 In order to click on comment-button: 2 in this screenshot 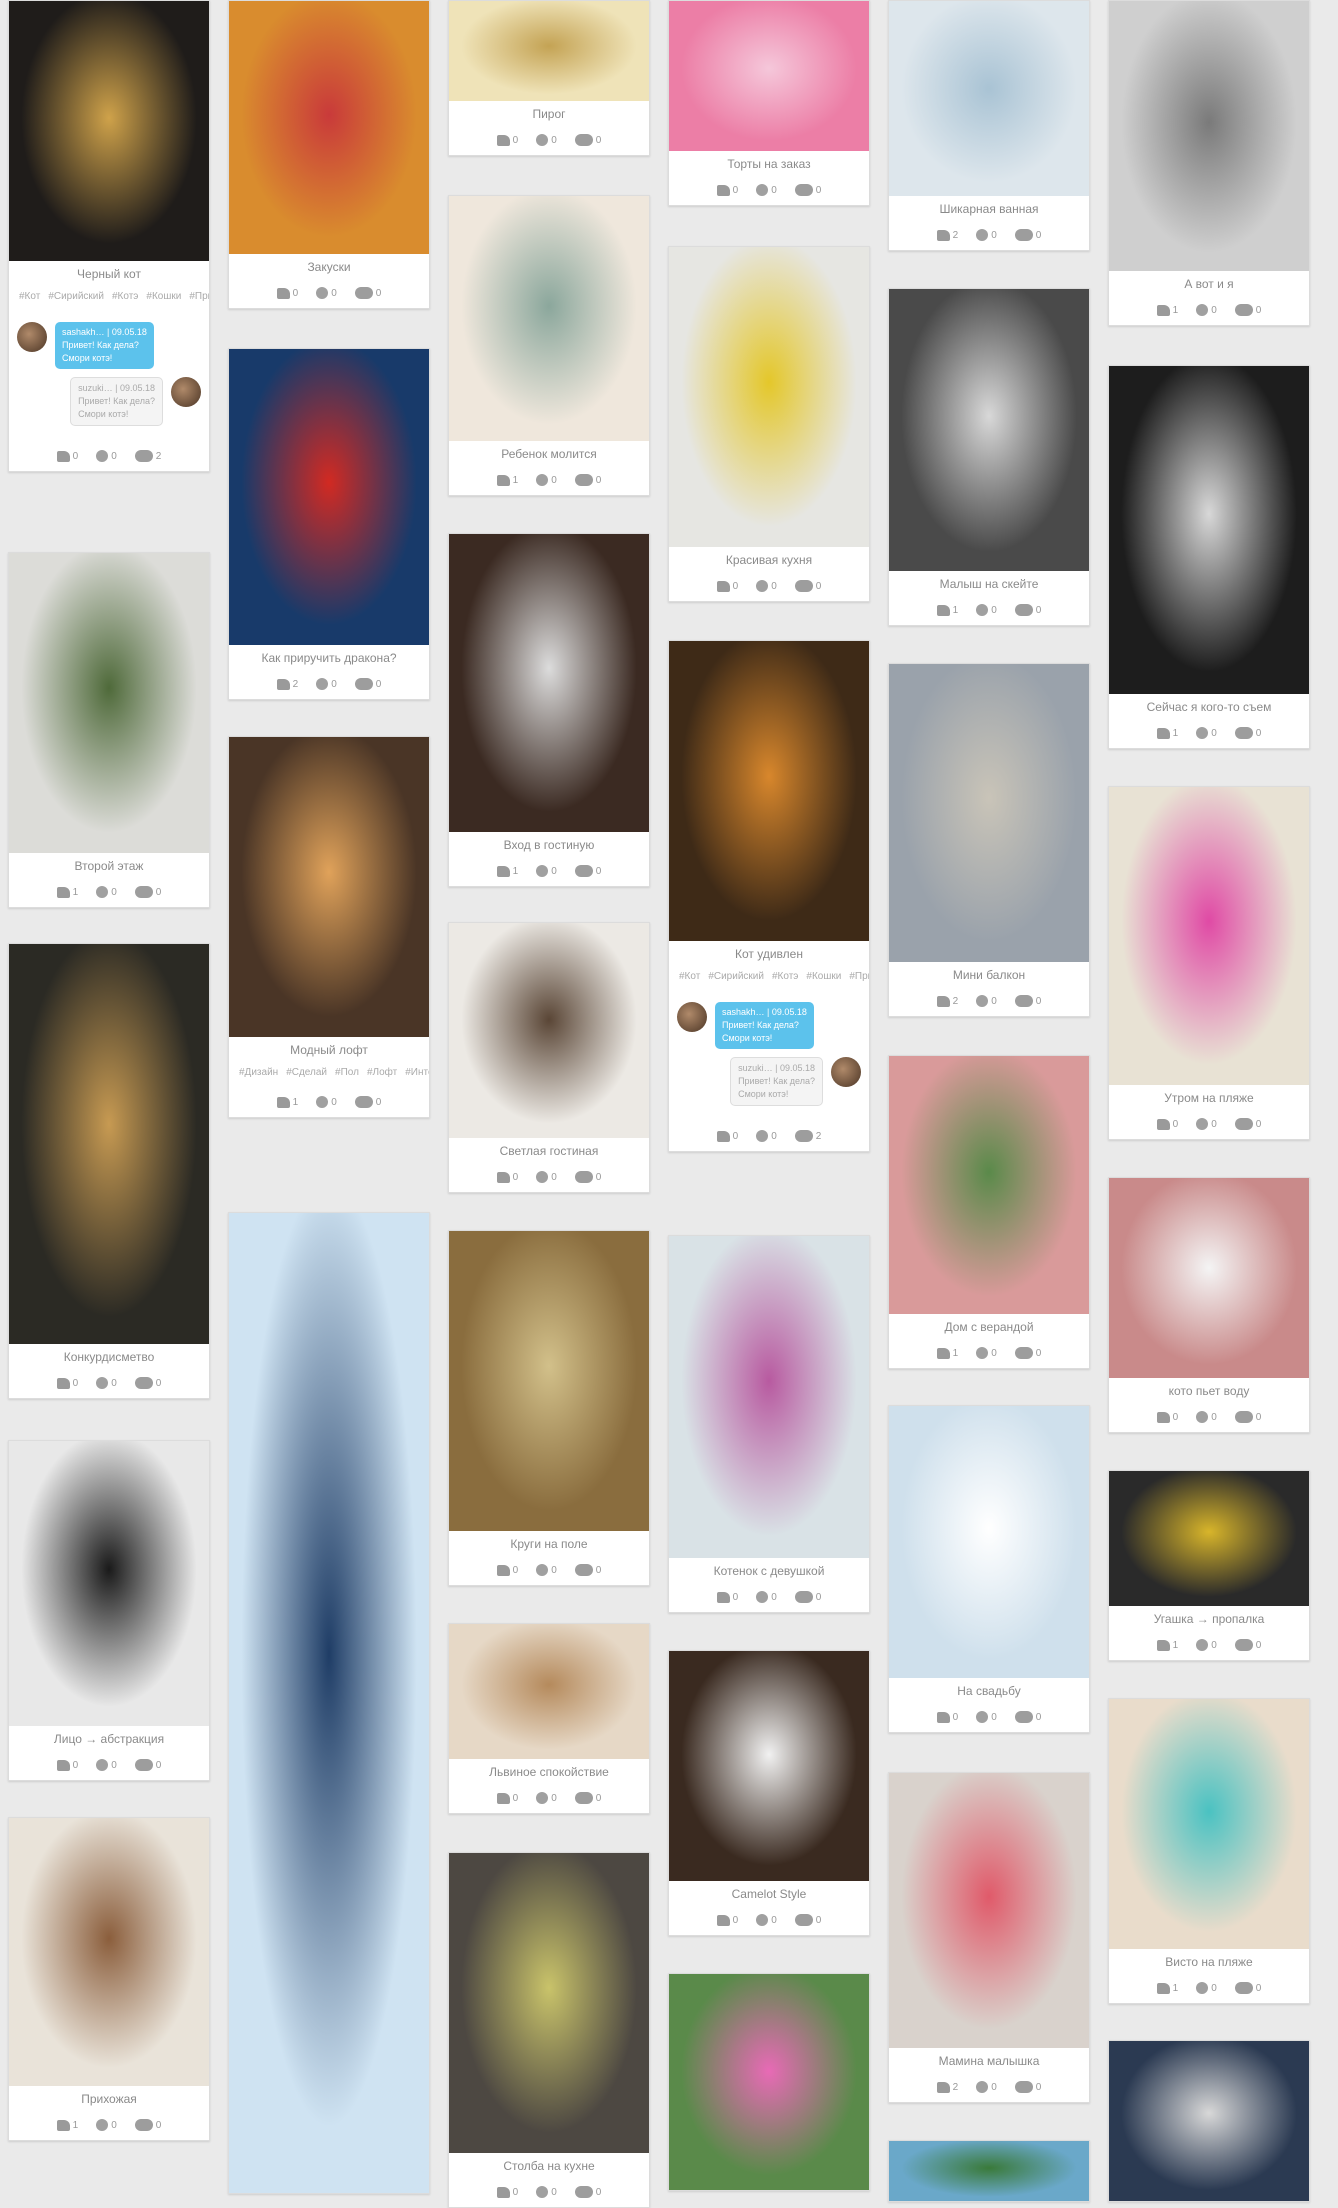, I will do `click(147, 456)`.